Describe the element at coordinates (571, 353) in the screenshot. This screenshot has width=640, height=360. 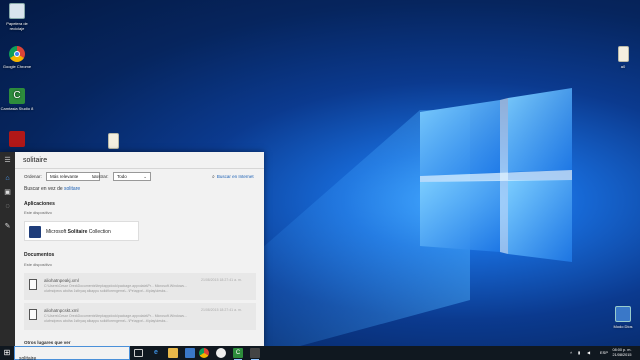
I see `chevron-up-icon: ˄` at that location.